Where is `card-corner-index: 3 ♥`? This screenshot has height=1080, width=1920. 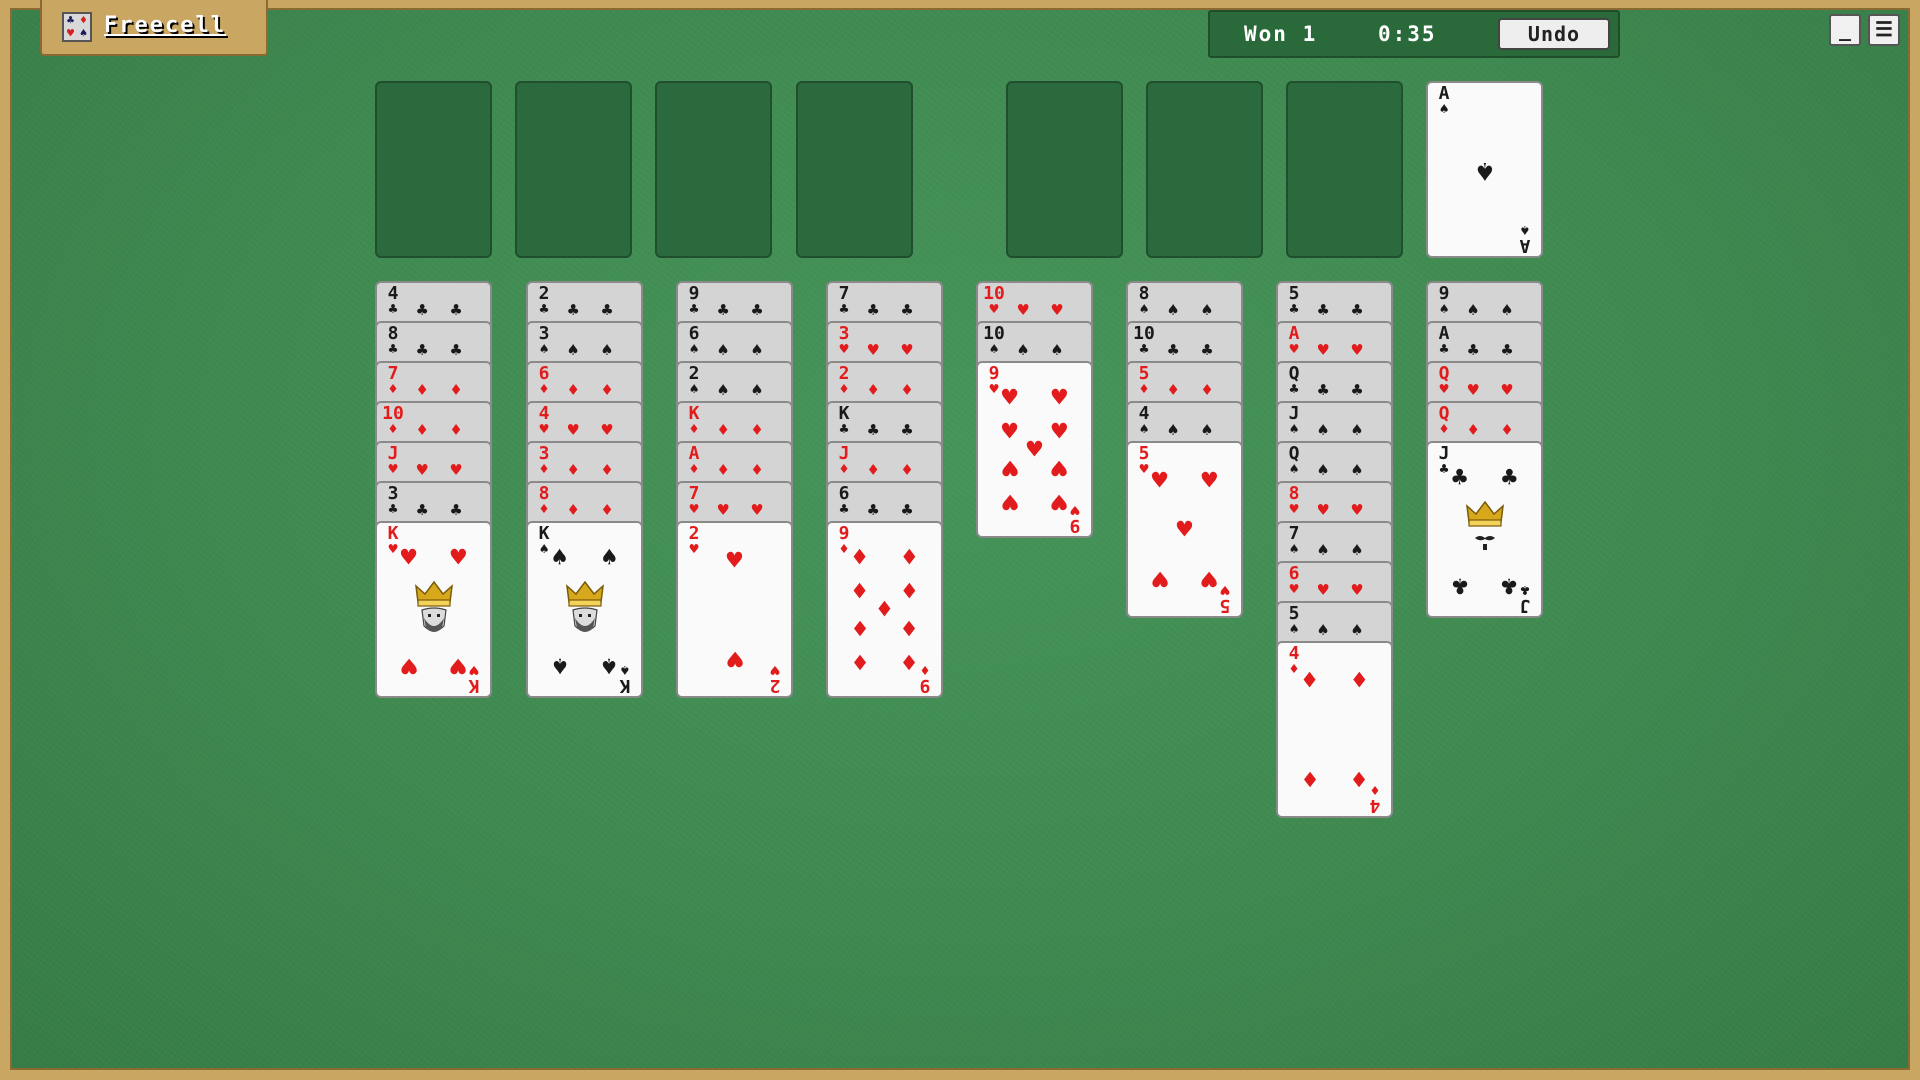 card-corner-index: 3 ♥ is located at coordinates (844, 341).